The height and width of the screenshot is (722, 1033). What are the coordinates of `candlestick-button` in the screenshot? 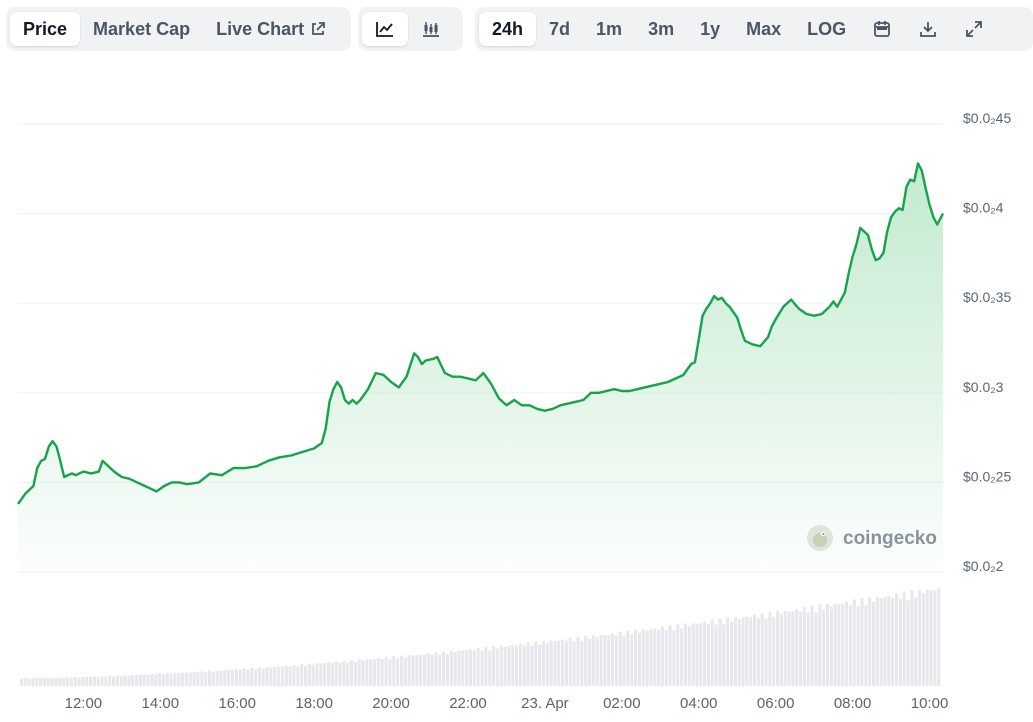 It's located at (431, 29).